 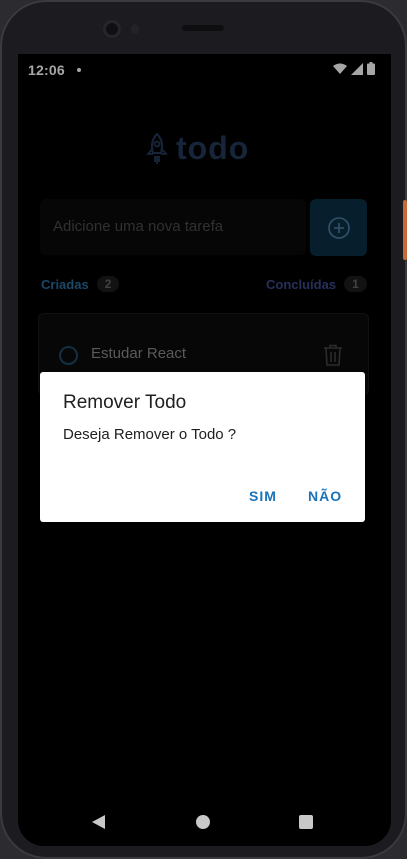 I want to click on dialog-no-button: NÃO, so click(x=325, y=496).